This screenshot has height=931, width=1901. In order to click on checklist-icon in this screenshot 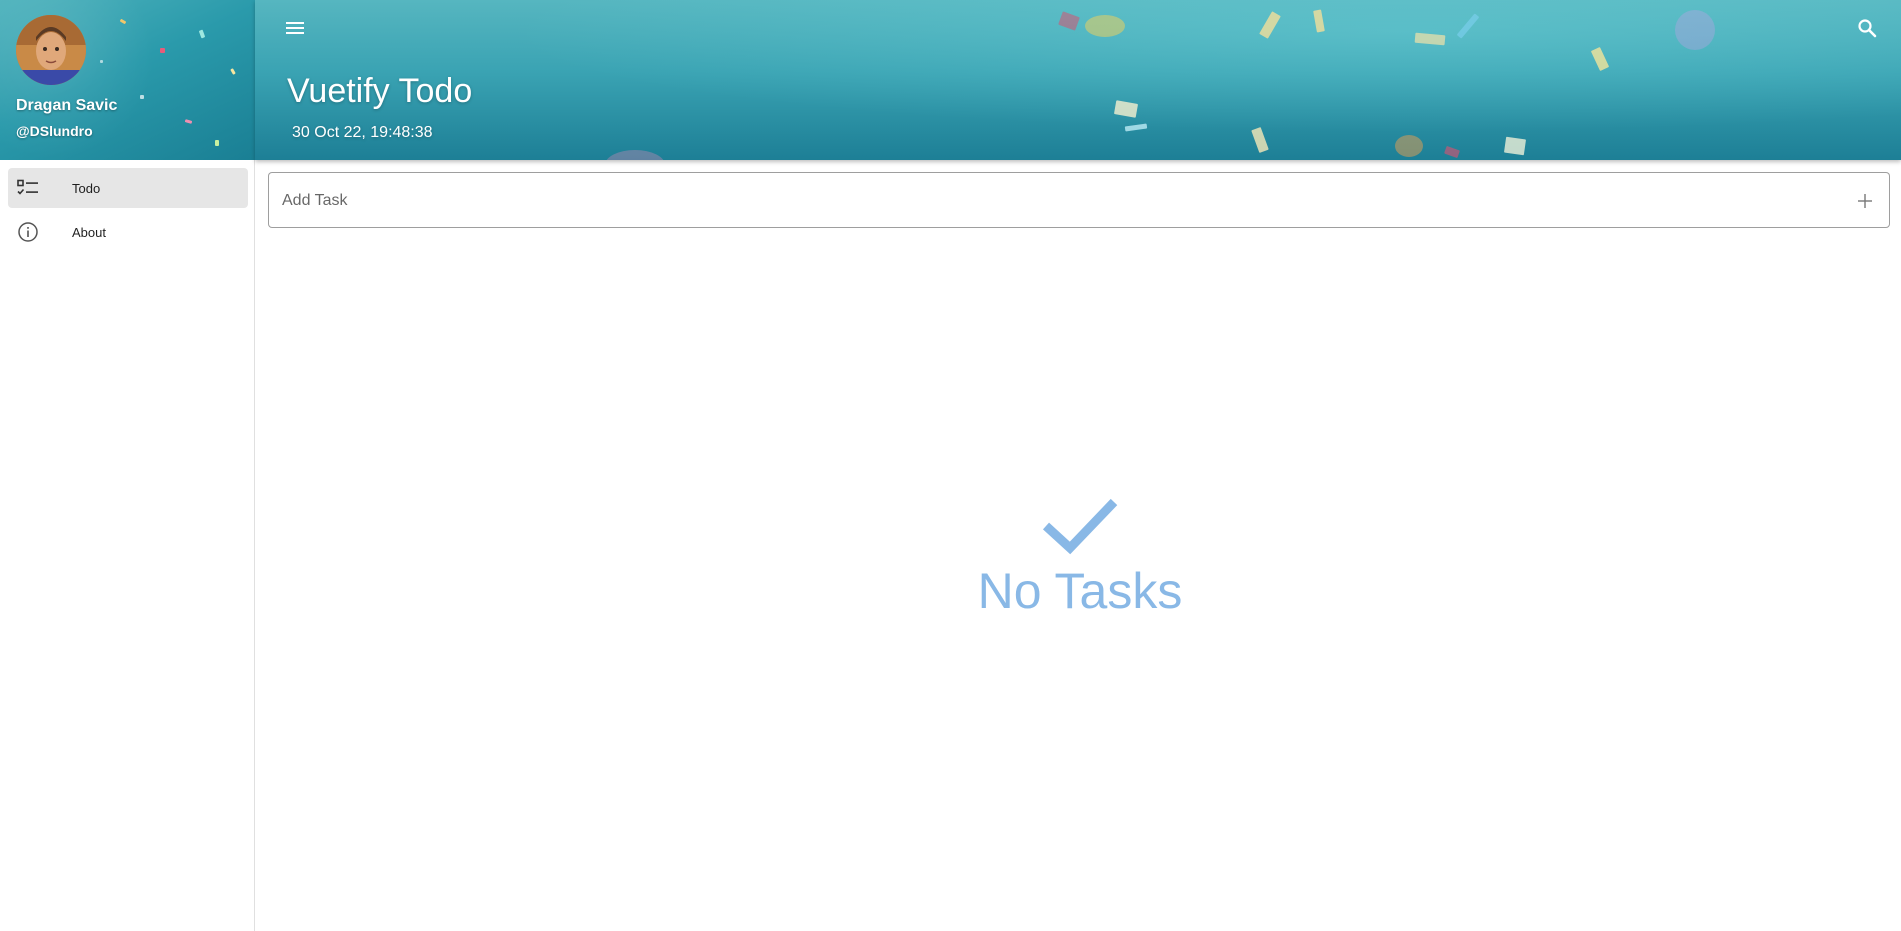, I will do `click(28, 188)`.